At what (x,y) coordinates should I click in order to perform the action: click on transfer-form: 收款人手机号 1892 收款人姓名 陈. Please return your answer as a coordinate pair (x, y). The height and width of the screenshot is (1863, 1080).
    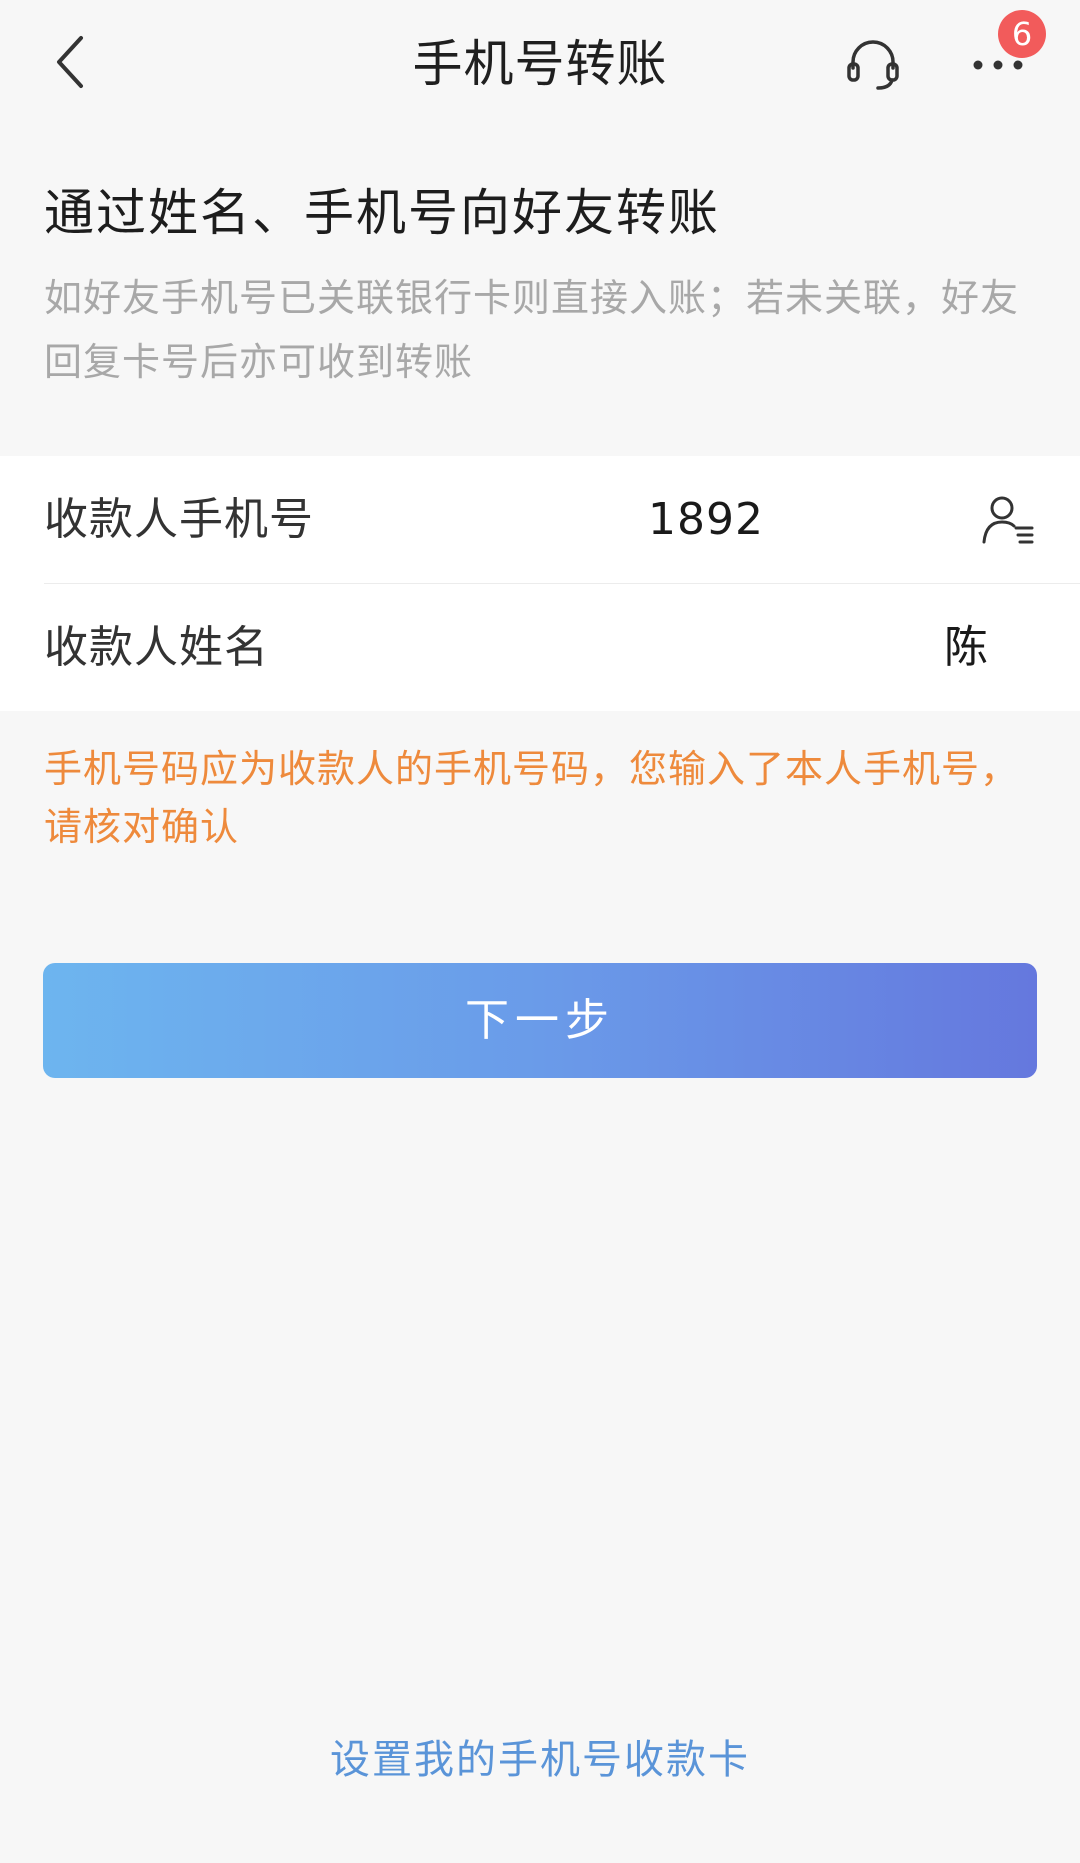
    Looking at the image, I should click on (540, 583).